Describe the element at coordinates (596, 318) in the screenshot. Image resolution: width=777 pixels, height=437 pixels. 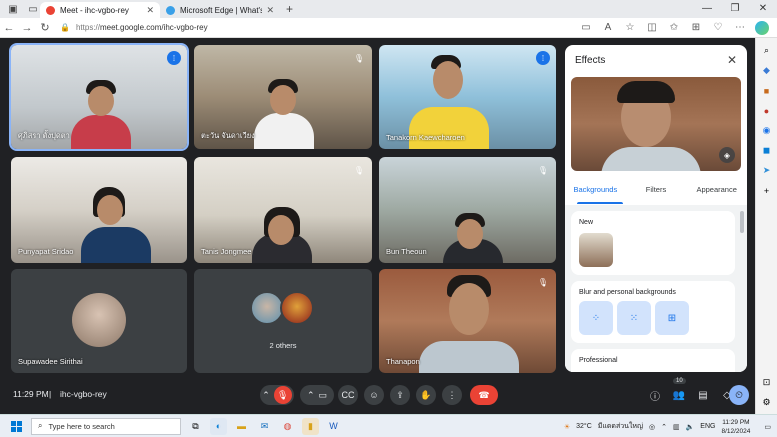
I see `slight-blur-icon: ⁘` at that location.